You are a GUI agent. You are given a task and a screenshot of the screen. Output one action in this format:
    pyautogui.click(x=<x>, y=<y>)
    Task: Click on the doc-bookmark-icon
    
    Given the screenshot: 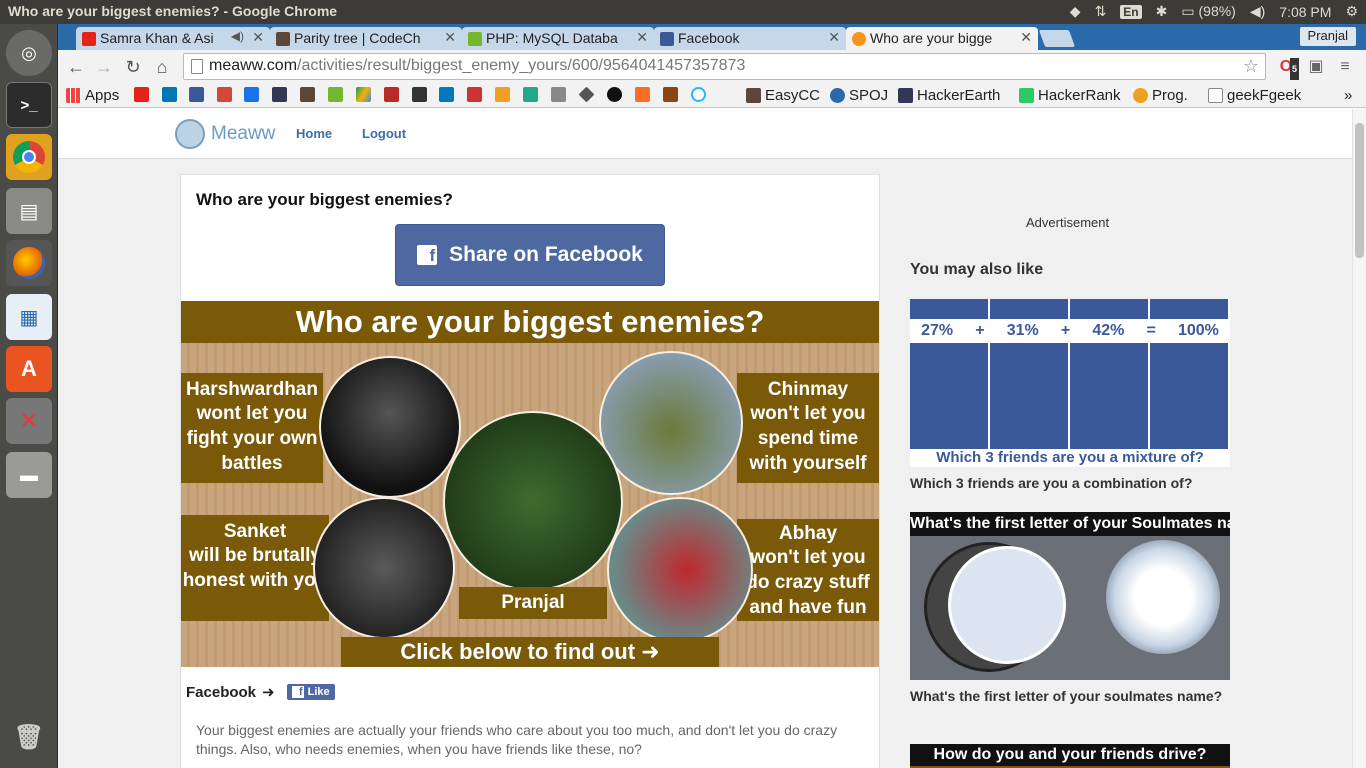 What is the action you would take?
    pyautogui.click(x=558, y=94)
    